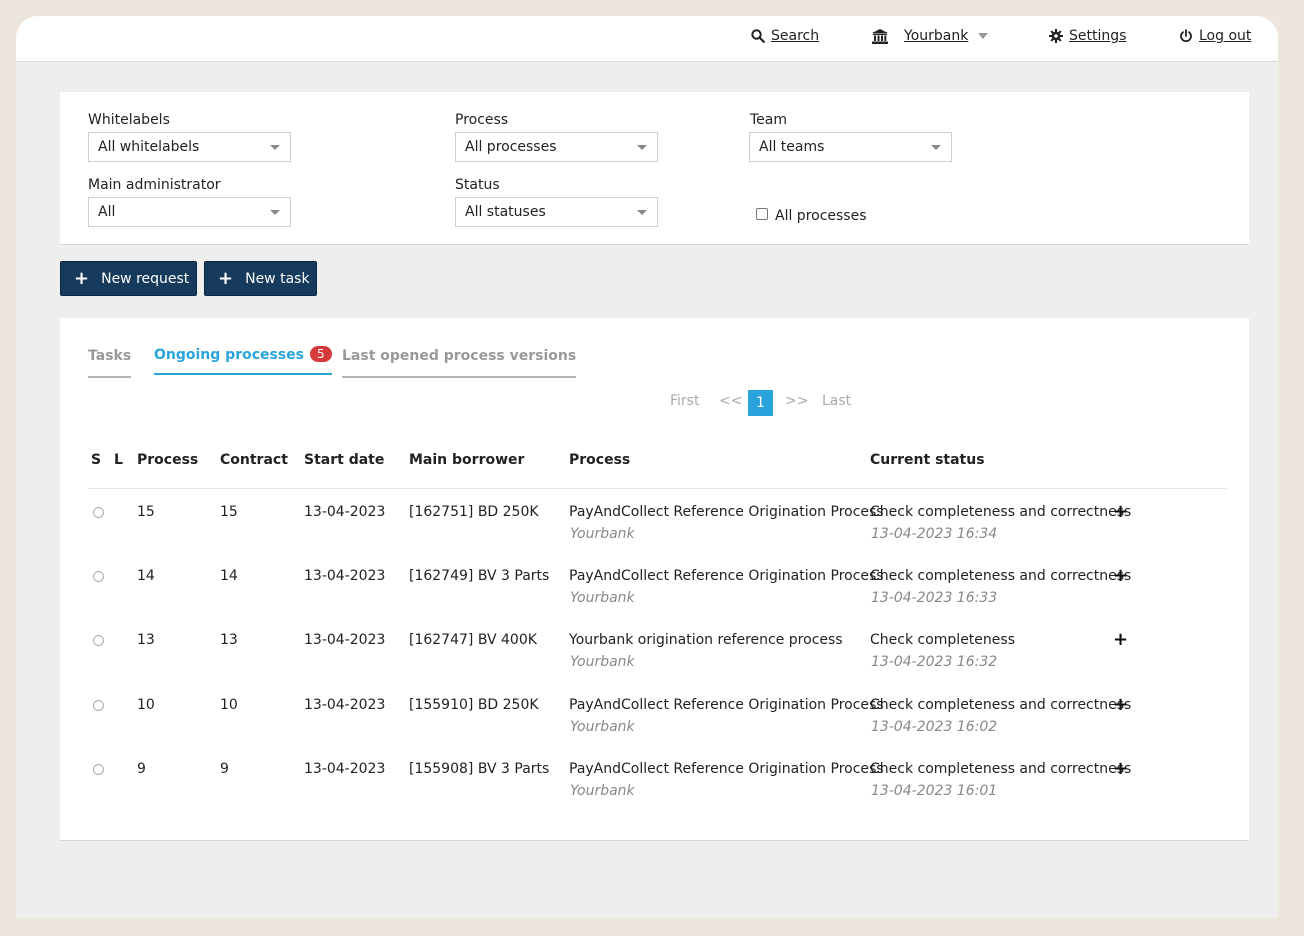 This screenshot has height=936, width=1304. What do you see at coordinates (321, 354) in the screenshot?
I see `count-badge: 5` at bounding box center [321, 354].